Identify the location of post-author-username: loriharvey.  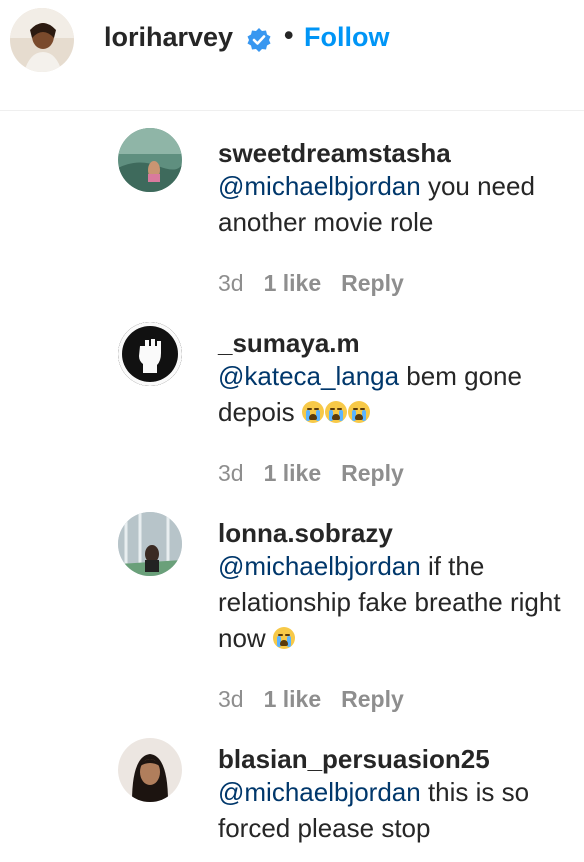
(168, 37).